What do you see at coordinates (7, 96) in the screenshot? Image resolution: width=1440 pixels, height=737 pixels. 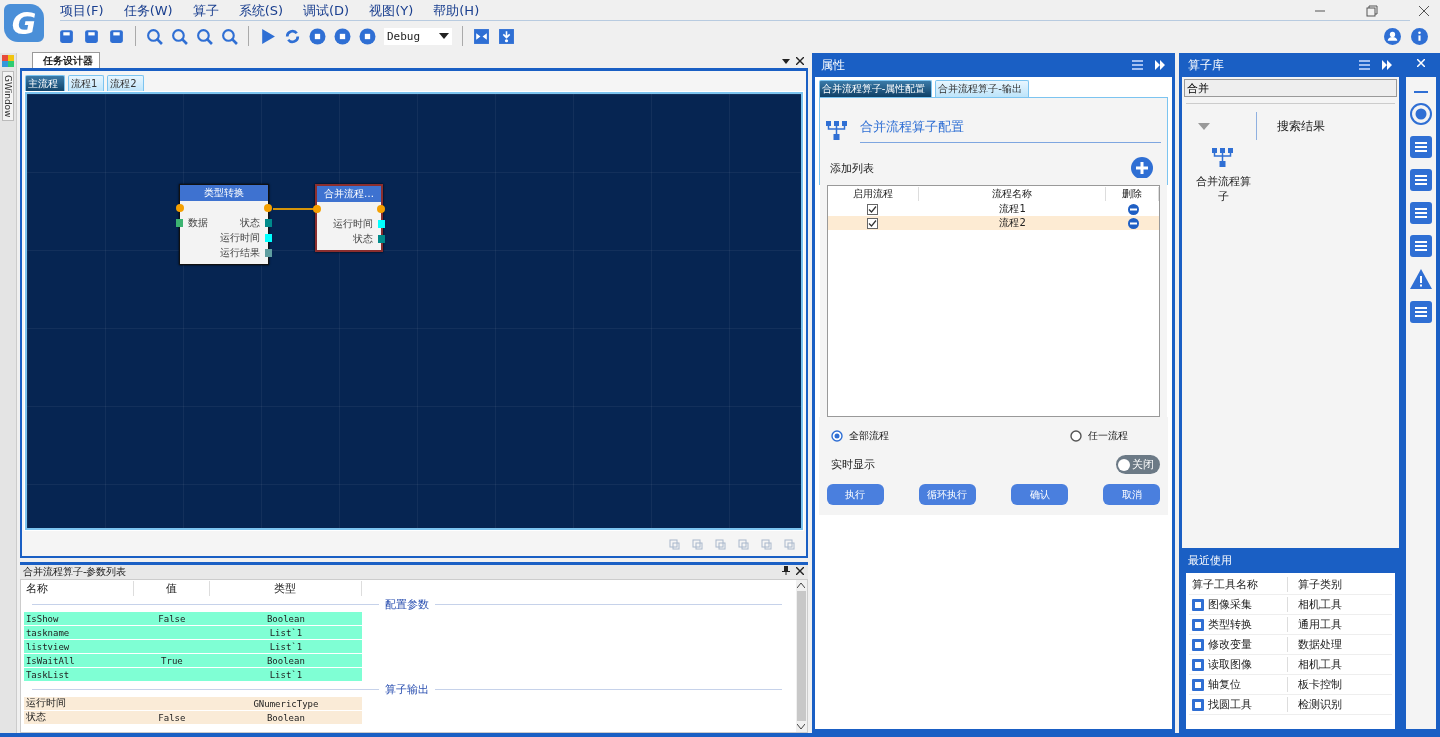 I see `side-tab: GWindow` at bounding box center [7, 96].